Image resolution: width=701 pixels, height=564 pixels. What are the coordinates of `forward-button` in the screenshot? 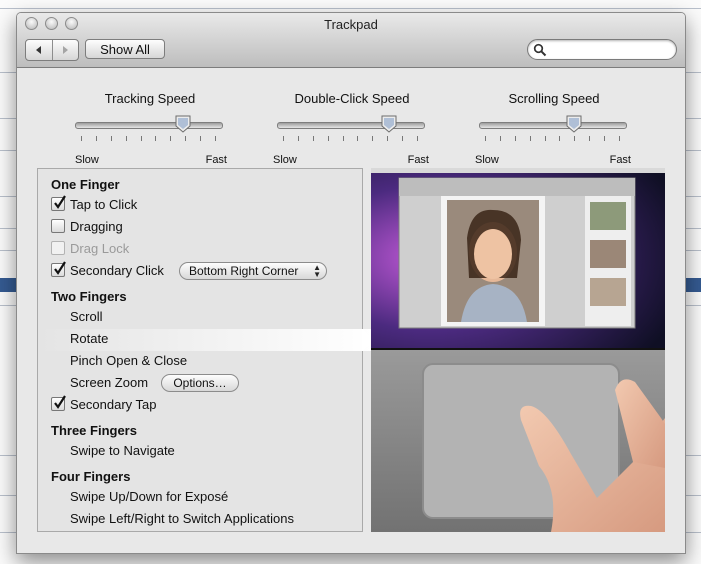 It's located at (65, 50).